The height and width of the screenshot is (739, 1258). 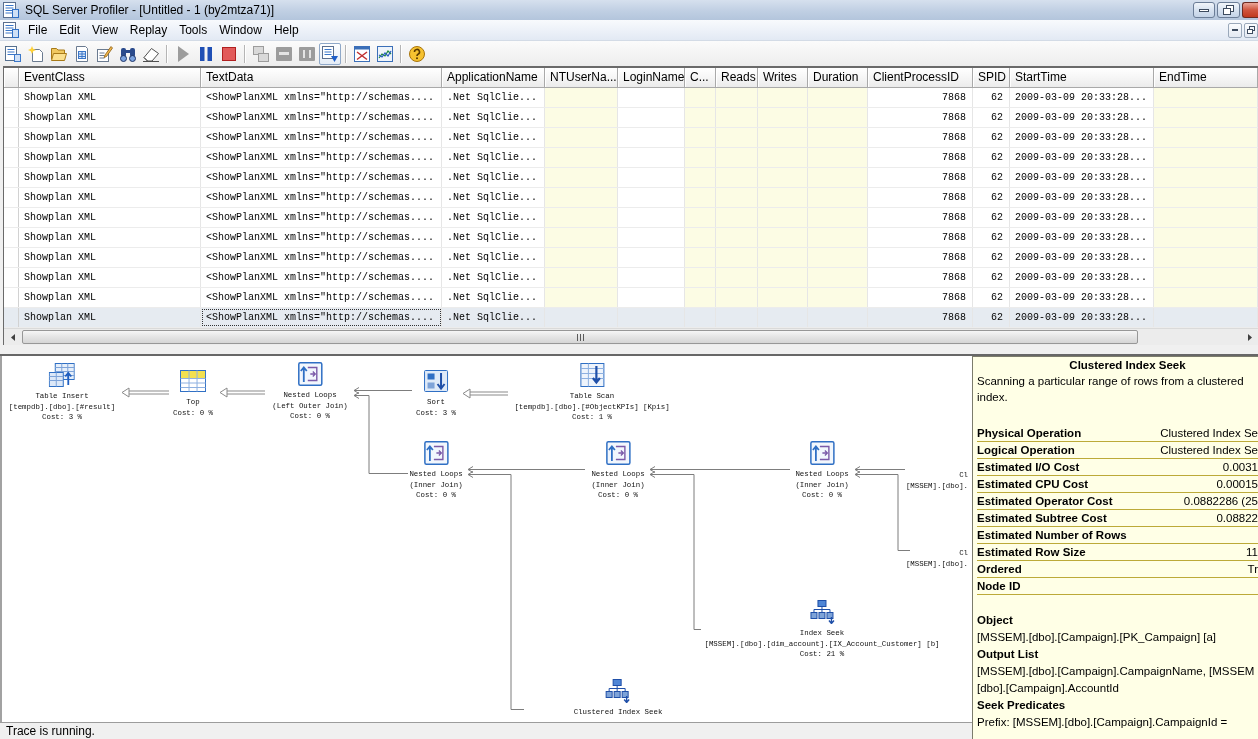 What do you see at coordinates (1252, 569) in the screenshot?
I see `property-value: Tr` at bounding box center [1252, 569].